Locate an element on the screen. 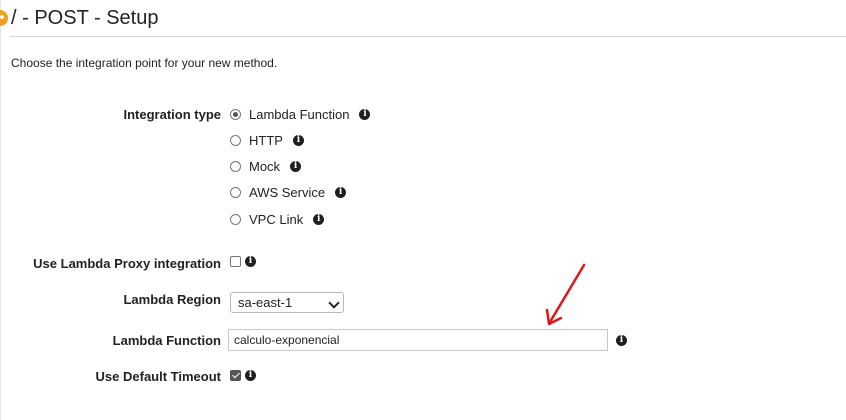  lambda-region-value: sa-east-1 is located at coordinates (265, 302).